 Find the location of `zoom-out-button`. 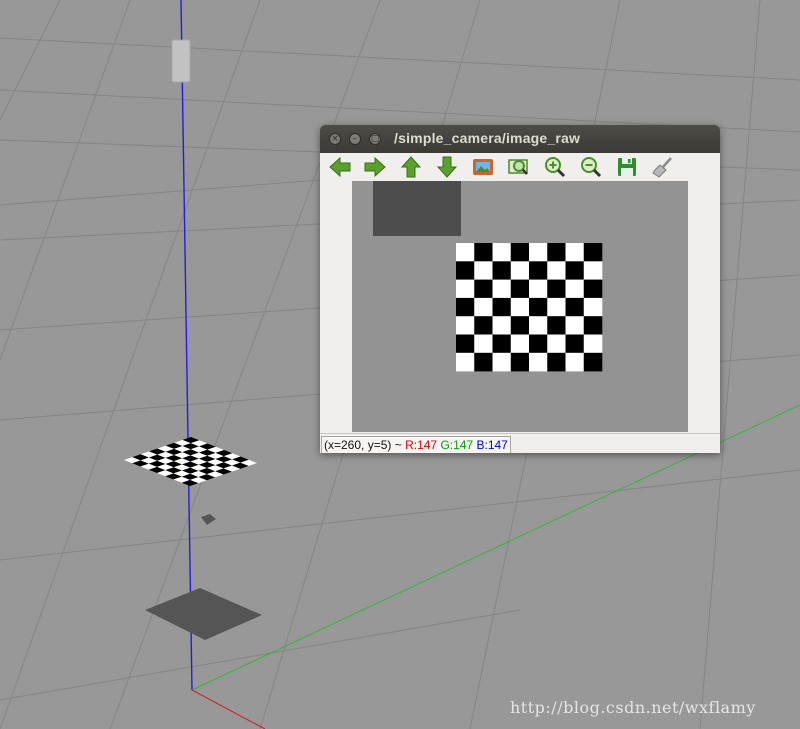

zoom-out-button is located at coordinates (591, 167).